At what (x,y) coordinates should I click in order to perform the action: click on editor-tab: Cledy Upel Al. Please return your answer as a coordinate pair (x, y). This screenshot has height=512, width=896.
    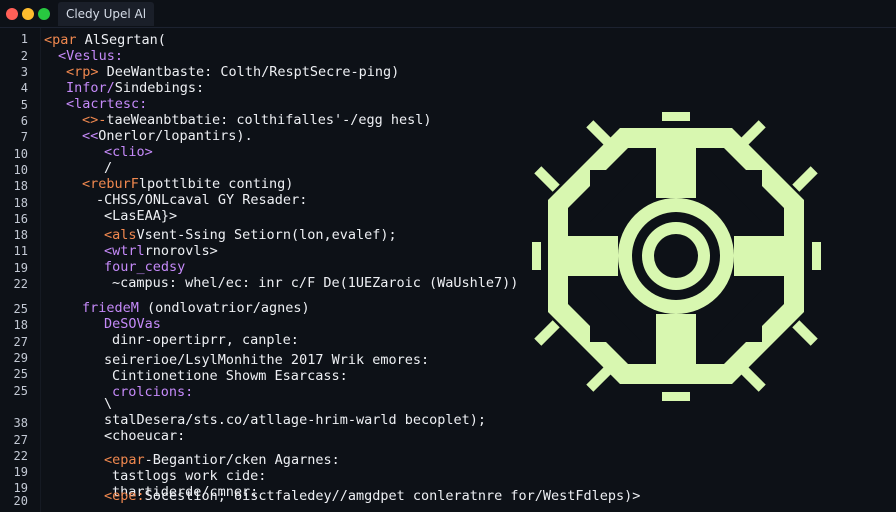
    Looking at the image, I should click on (106, 14).